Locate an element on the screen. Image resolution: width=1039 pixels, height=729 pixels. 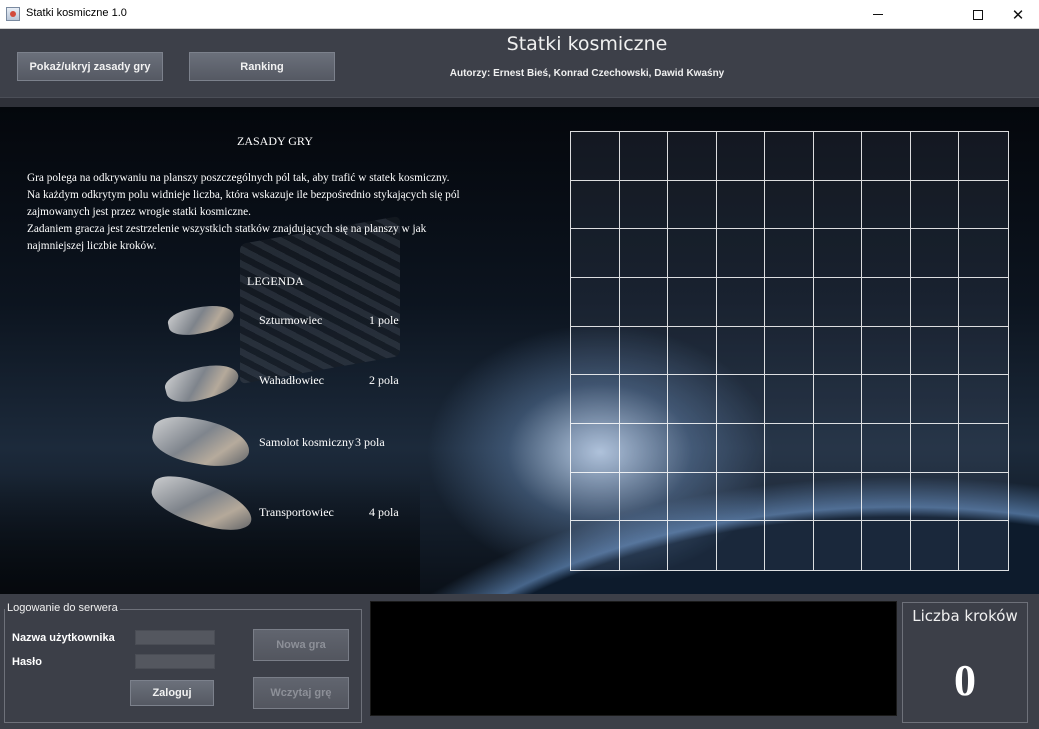
java-app-icon is located at coordinates (13, 14).